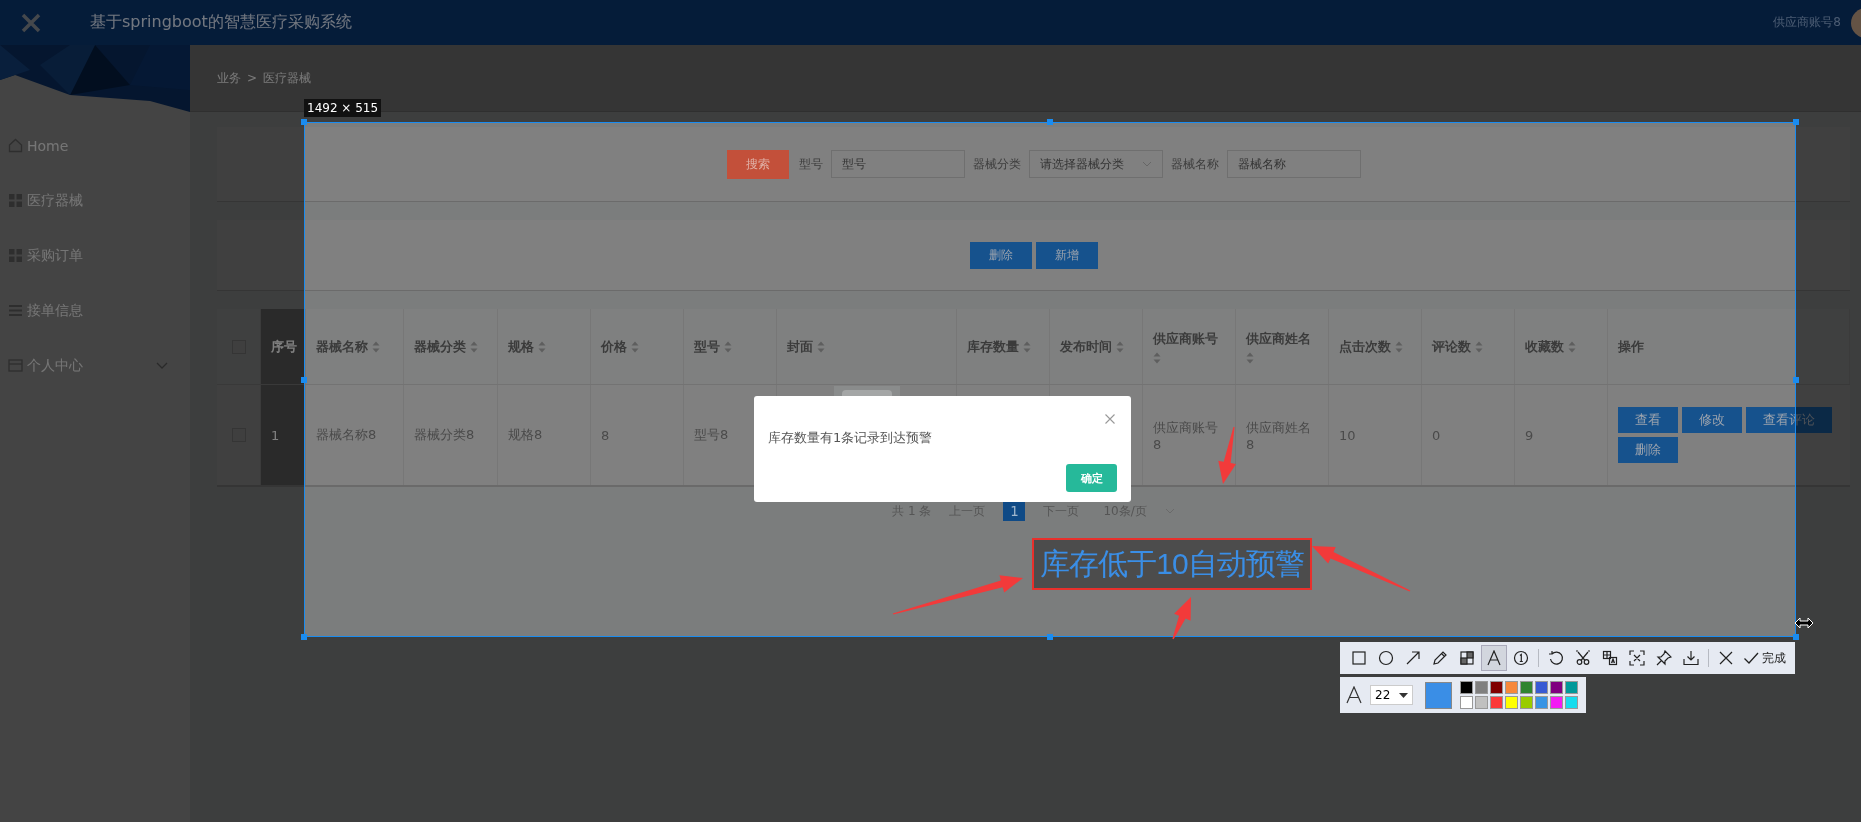  I want to click on field-label: 器械名称, so click(1194, 164).